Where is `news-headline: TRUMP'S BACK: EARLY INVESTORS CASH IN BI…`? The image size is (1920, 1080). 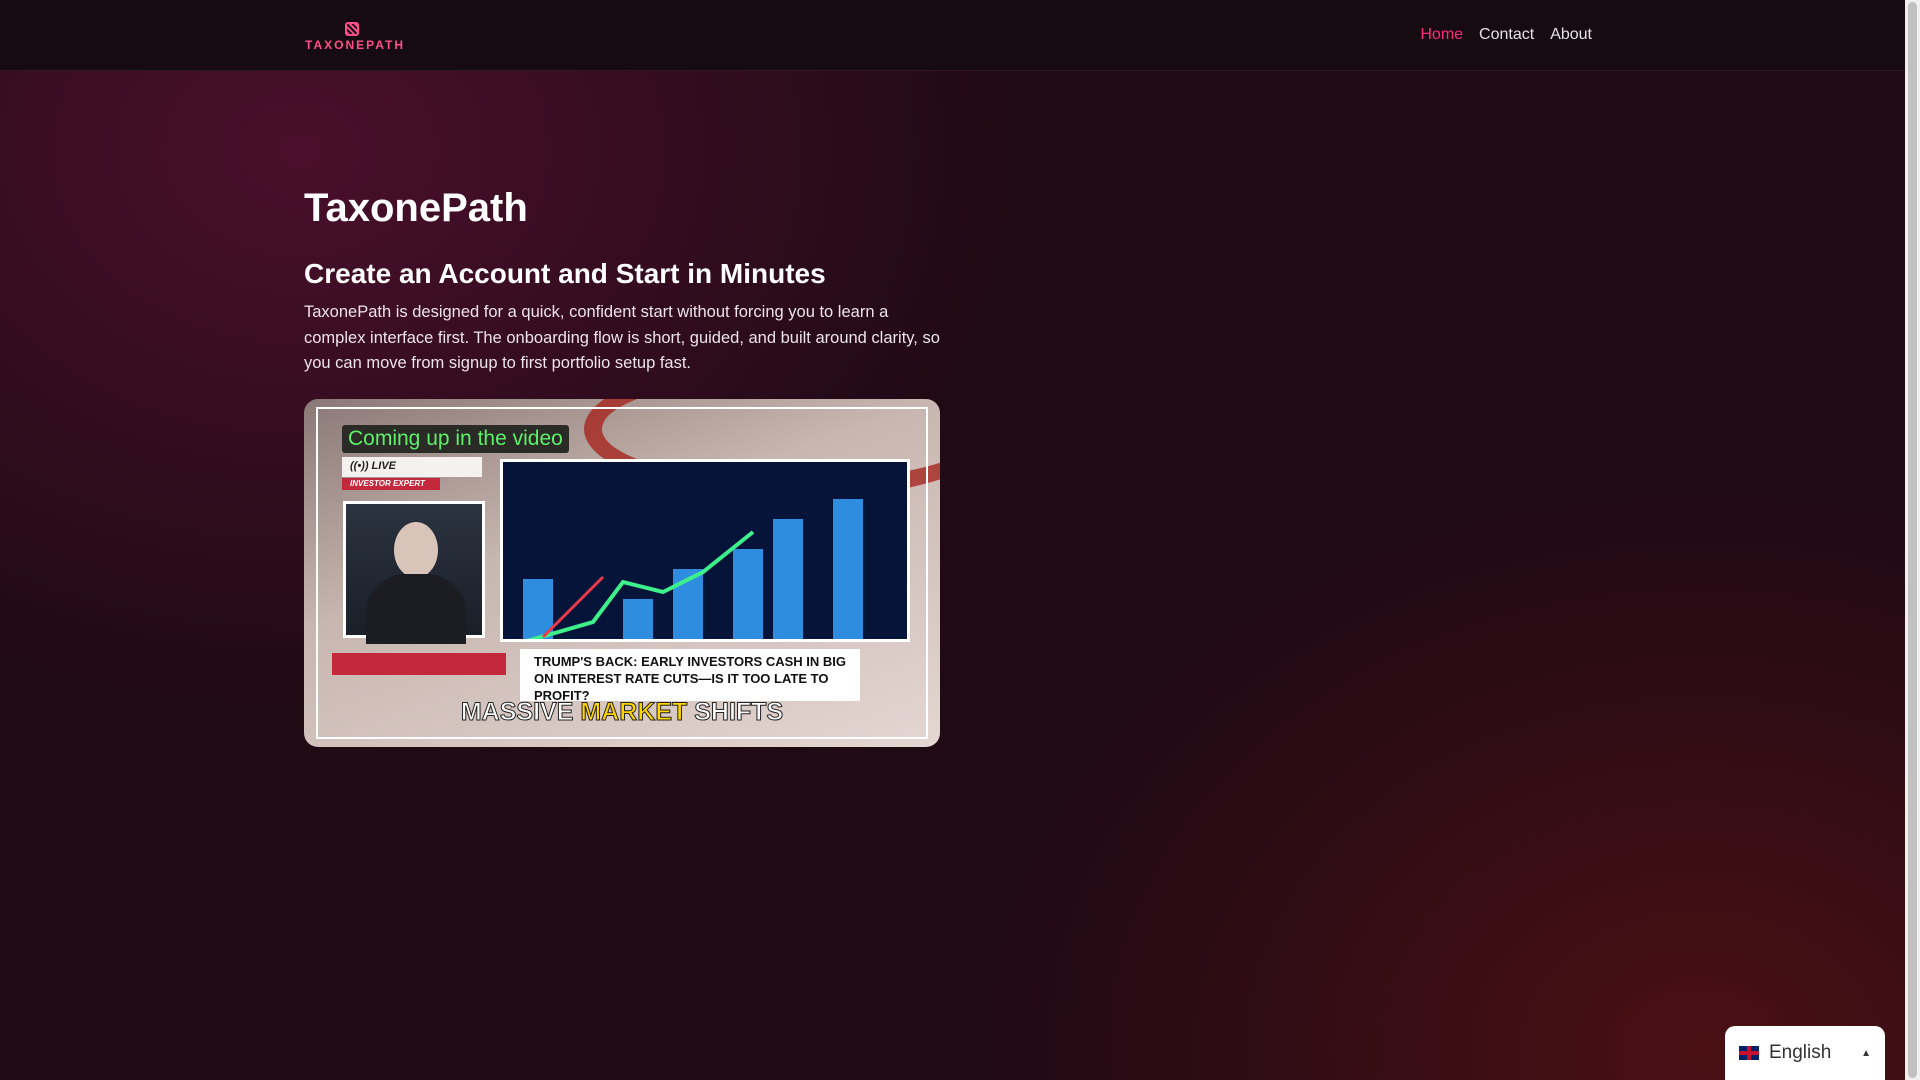
news-headline: TRUMP'S BACK: EARLY INVESTORS CASH IN BI… is located at coordinates (690, 676).